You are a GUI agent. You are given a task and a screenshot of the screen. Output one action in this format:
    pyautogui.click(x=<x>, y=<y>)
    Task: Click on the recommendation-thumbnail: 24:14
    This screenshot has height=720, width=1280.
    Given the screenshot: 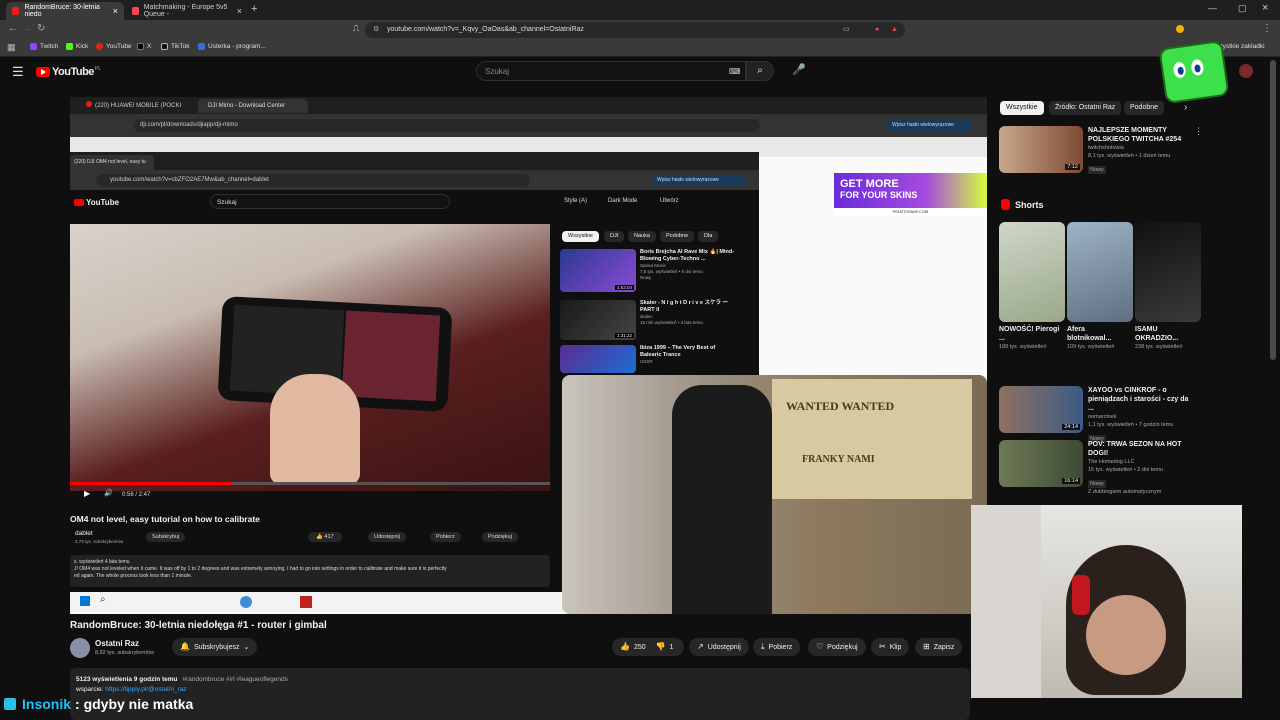 What is the action you would take?
    pyautogui.click(x=1041, y=409)
    